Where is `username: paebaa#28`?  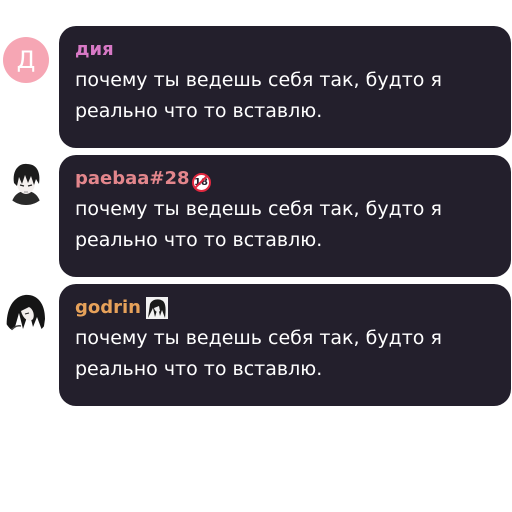 username: paebaa#28 is located at coordinates (132, 179).